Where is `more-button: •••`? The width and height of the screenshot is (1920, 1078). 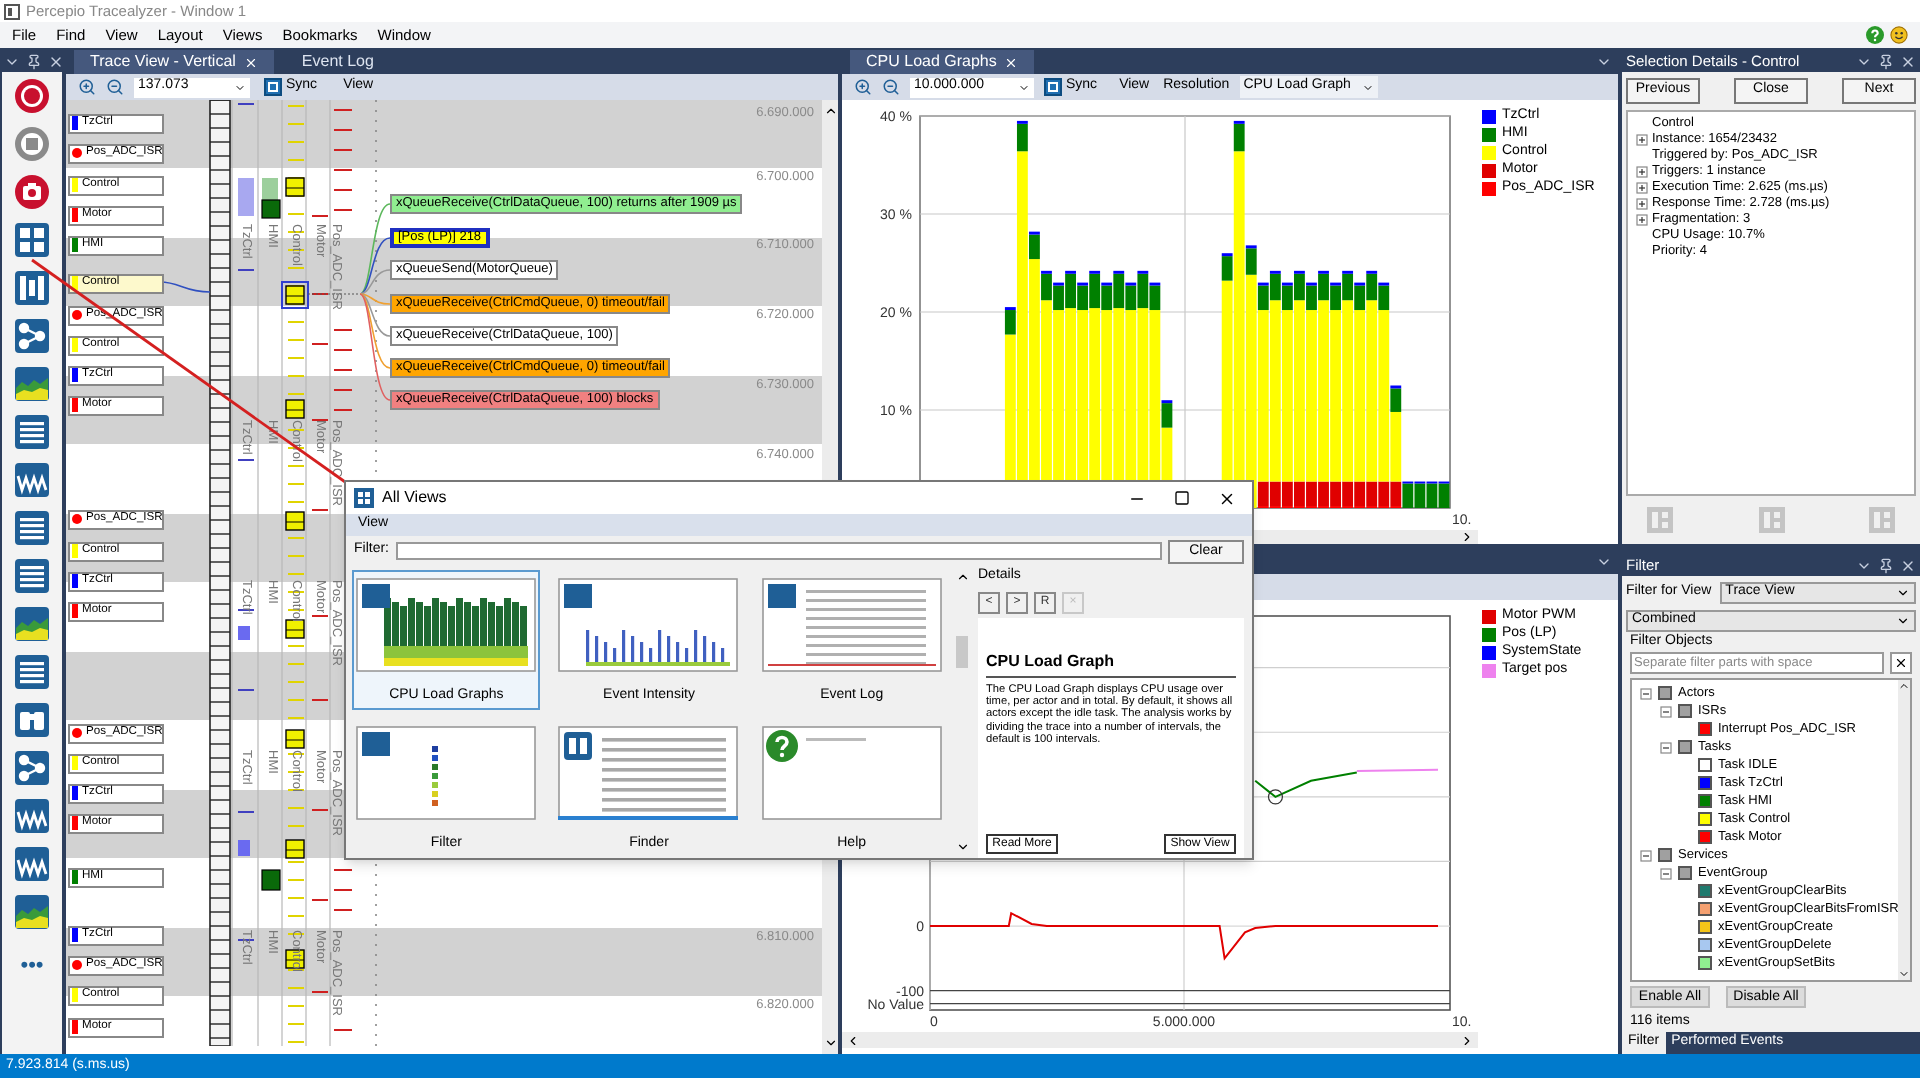
more-button: ••• is located at coordinates (32, 966).